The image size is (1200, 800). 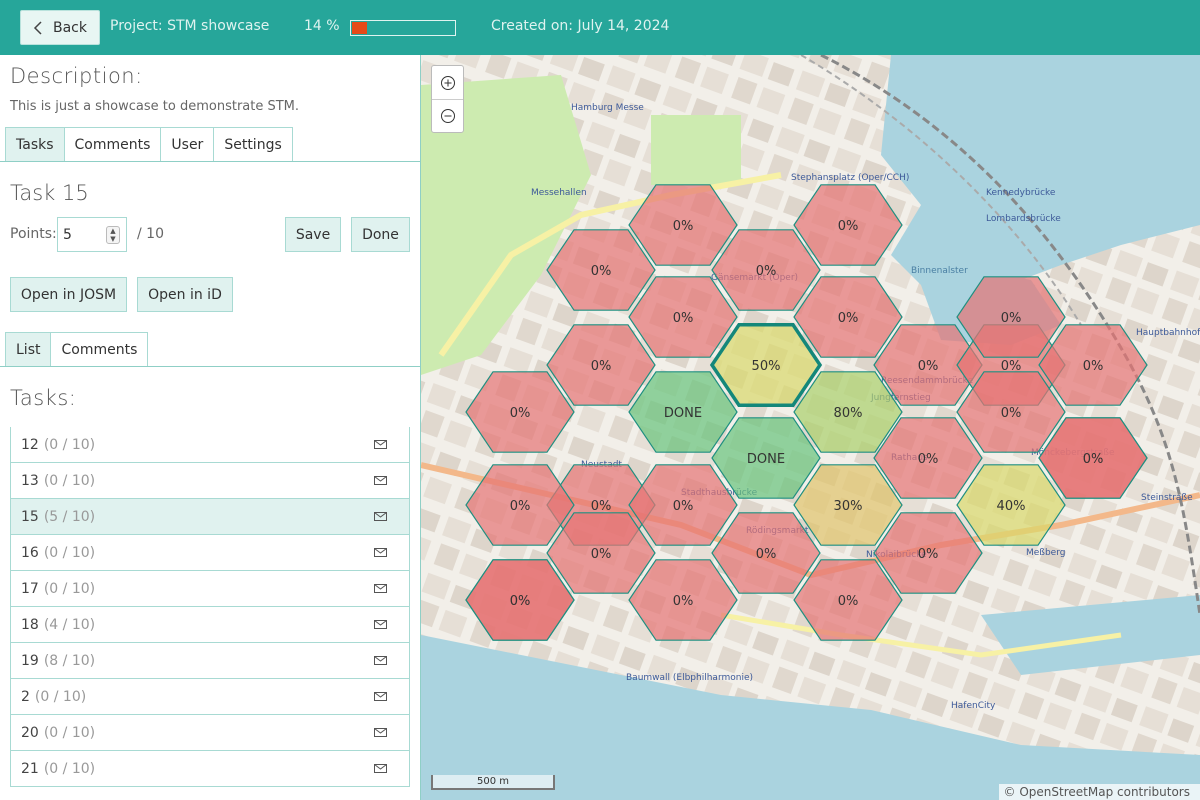 What do you see at coordinates (76, 76) in the screenshot?
I see `description-title: Description:` at bounding box center [76, 76].